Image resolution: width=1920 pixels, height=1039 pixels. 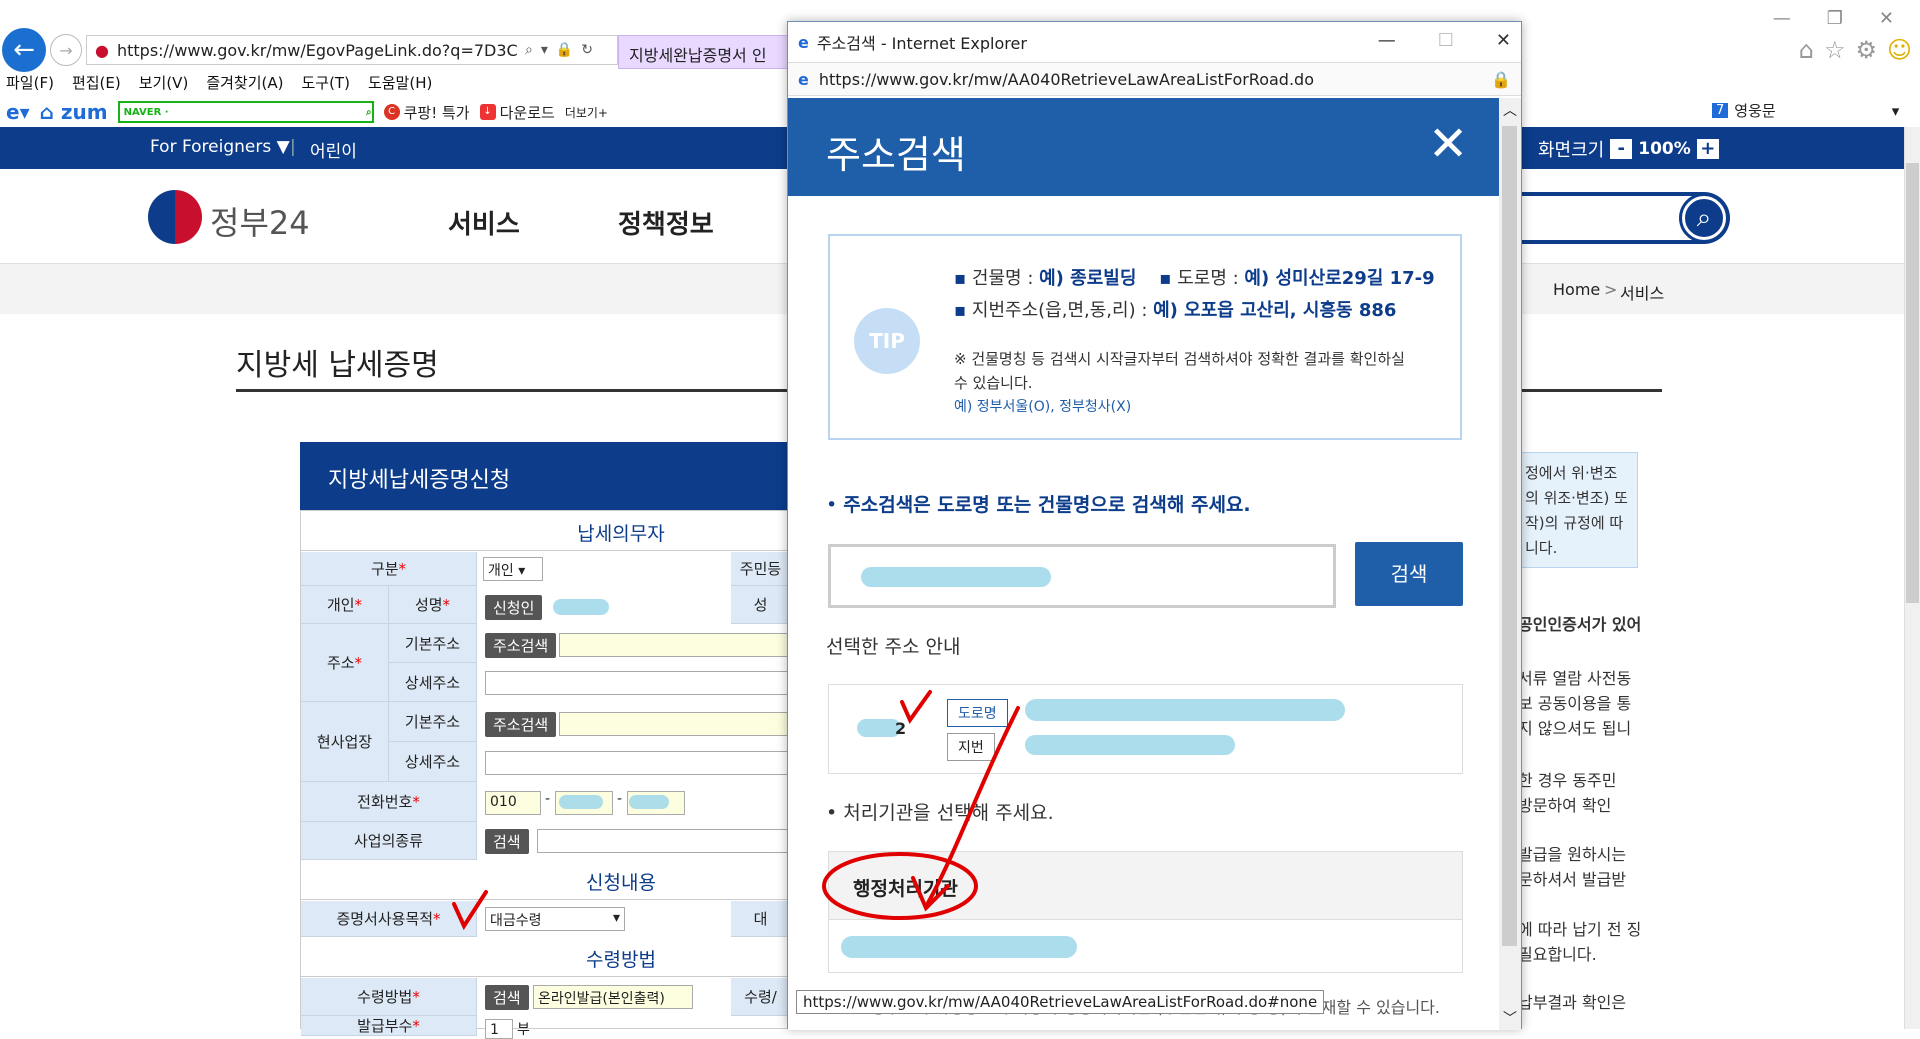 What do you see at coordinates (337, 365) in the screenshot?
I see `page-title: 지방세 납세증명` at bounding box center [337, 365].